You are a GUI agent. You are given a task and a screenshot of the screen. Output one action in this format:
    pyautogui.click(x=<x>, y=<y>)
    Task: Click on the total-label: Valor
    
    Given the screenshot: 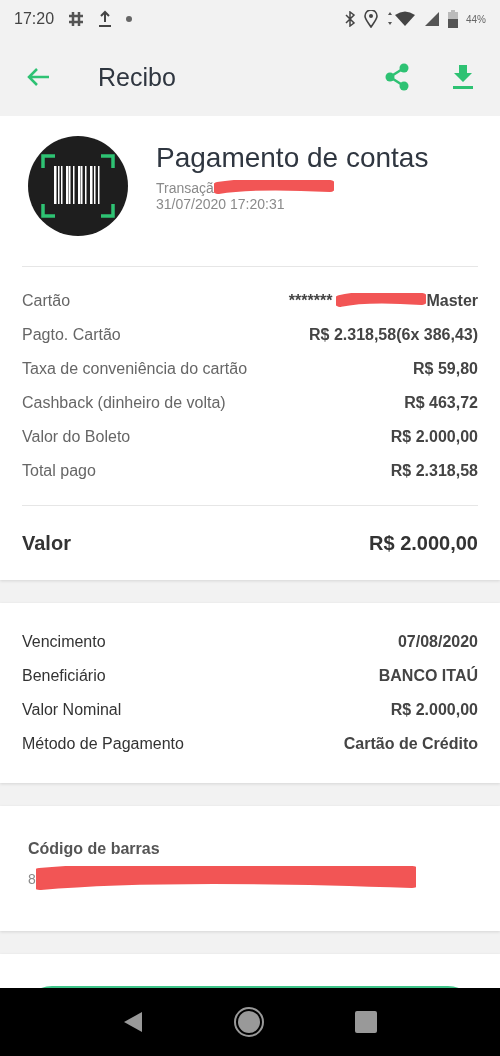 What is the action you would take?
    pyautogui.click(x=46, y=543)
    